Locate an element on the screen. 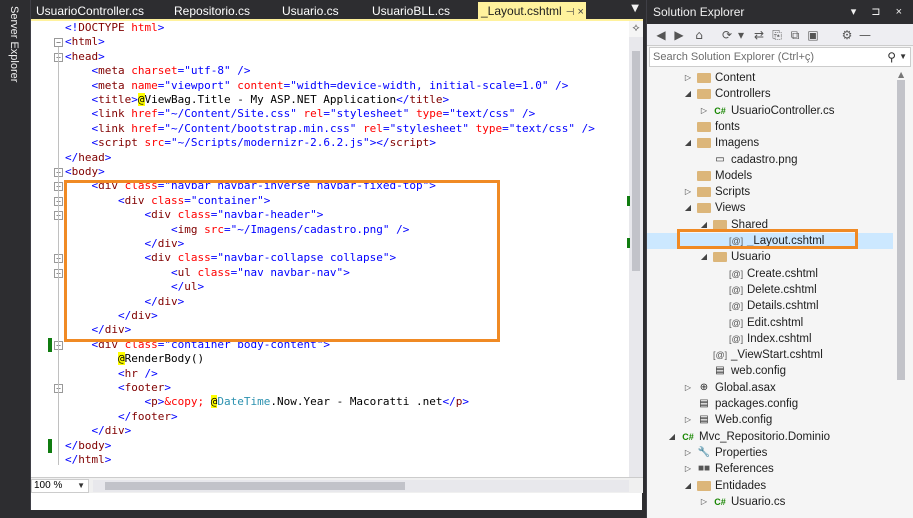 The width and height of the screenshot is (913, 518). code-line: </html> is located at coordinates (88, 460).